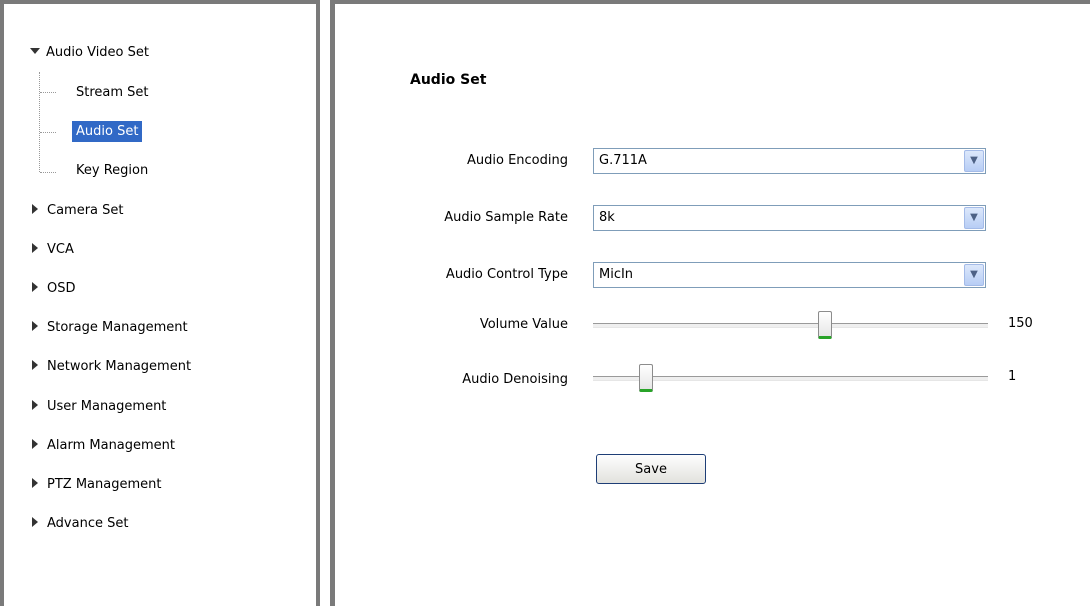  Describe the element at coordinates (97, 52) in the screenshot. I see `tree-item-label: Audio Video Set` at that location.